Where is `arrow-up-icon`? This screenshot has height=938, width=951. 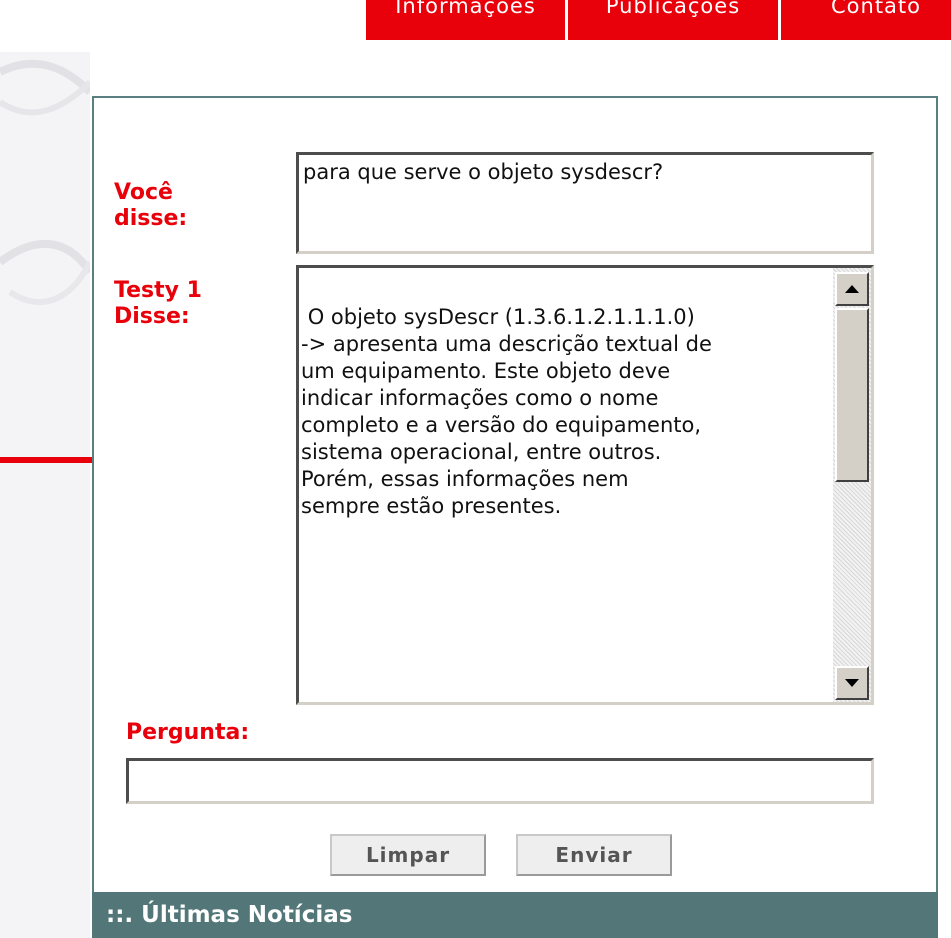 arrow-up-icon is located at coordinates (852, 289).